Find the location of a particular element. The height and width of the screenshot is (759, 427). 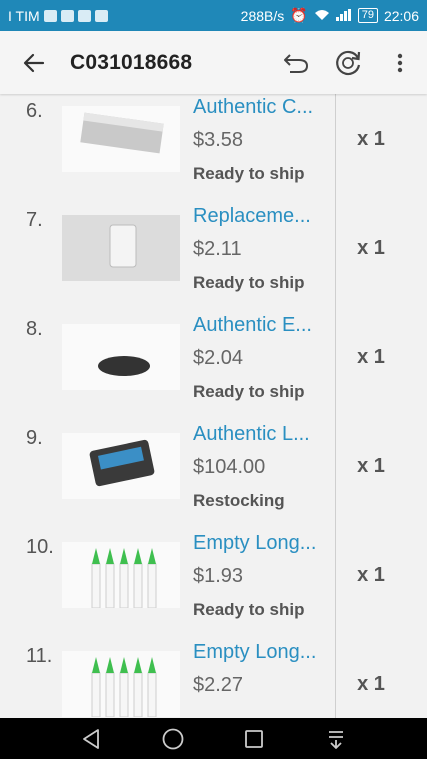

circle-home-icon is located at coordinates (173, 738).